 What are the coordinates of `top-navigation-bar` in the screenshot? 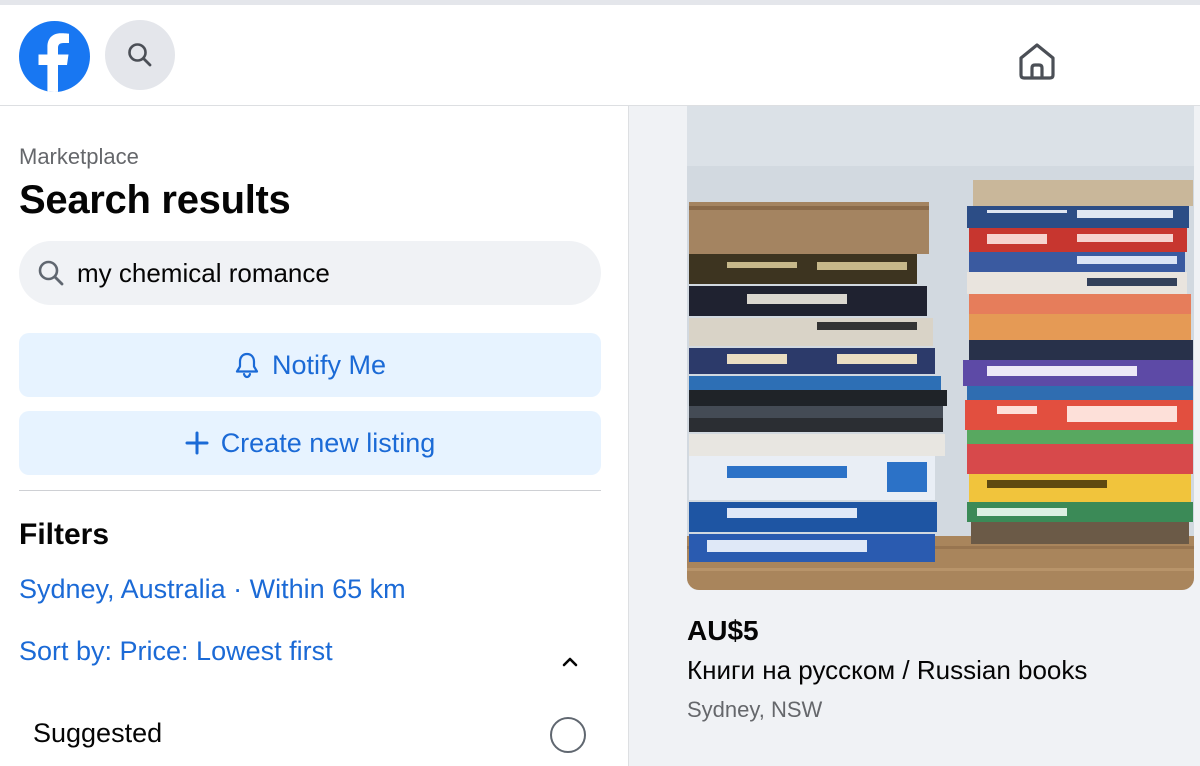 It's located at (600, 53).